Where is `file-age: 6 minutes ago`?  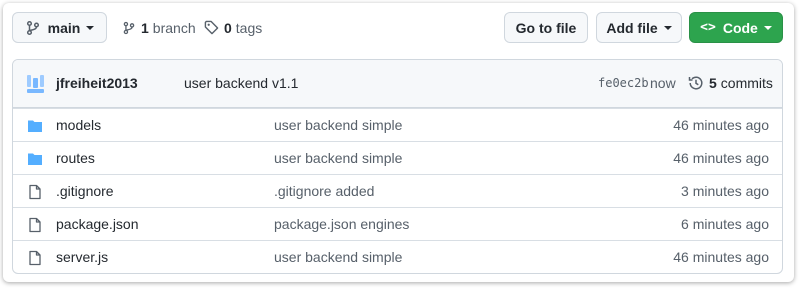 file-age: 6 minutes ago is located at coordinates (725, 224).